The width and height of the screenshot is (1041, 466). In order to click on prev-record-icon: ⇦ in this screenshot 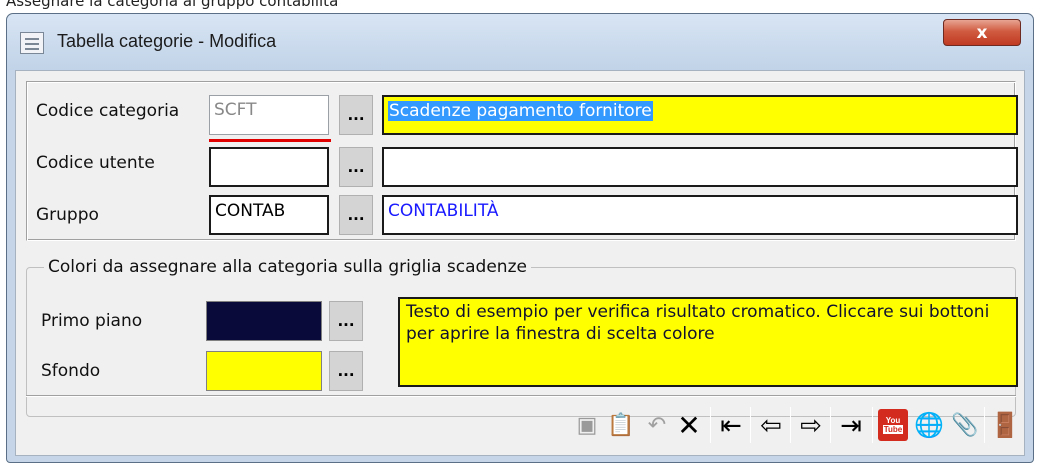, I will do `click(771, 425)`.